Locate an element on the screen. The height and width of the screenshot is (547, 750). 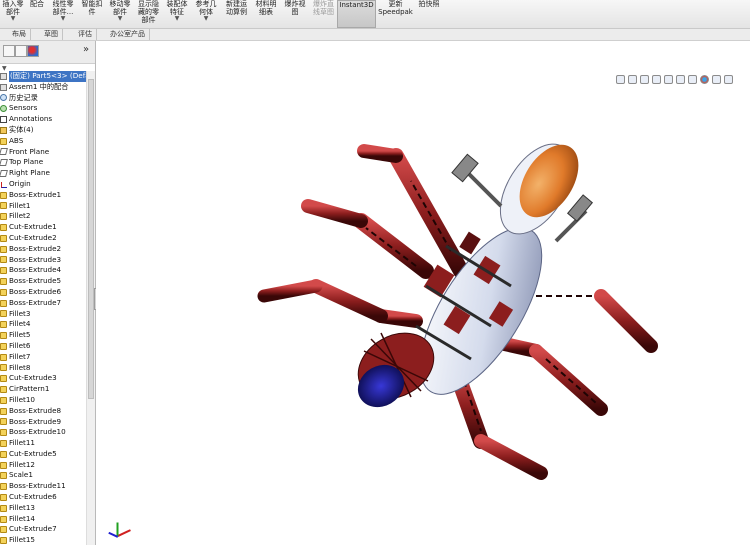
tree-item: Front Plane is located at coordinates (43, 152).